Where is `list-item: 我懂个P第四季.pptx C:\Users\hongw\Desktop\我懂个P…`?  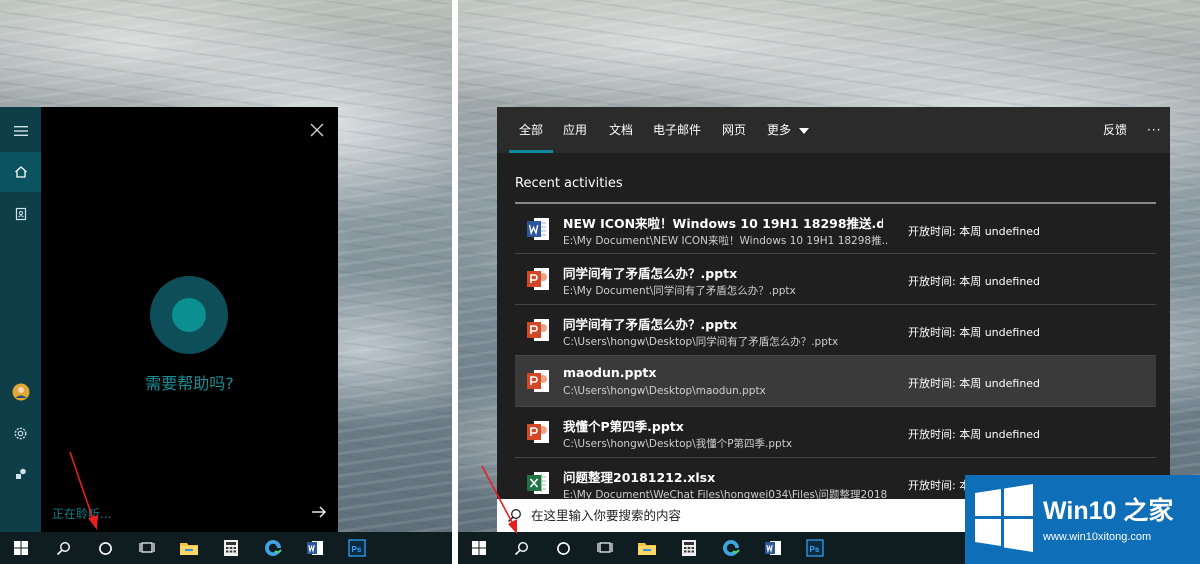 list-item: 我懂个P第四季.pptx C:\Users\hongw\Desktop\我懂个P… is located at coordinates (835, 431).